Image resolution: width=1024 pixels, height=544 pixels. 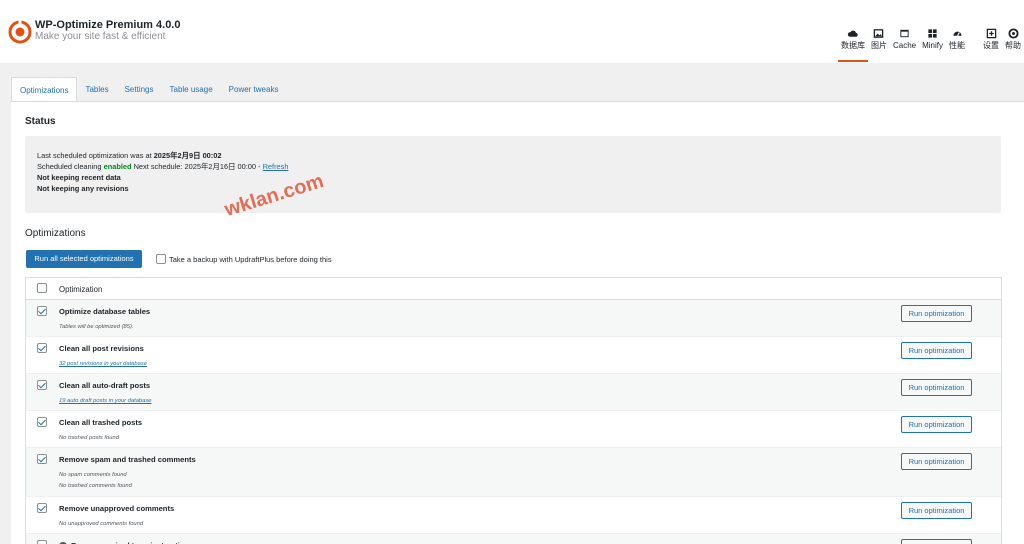 I want to click on optimization-column-header: Optimization, so click(x=81, y=289).